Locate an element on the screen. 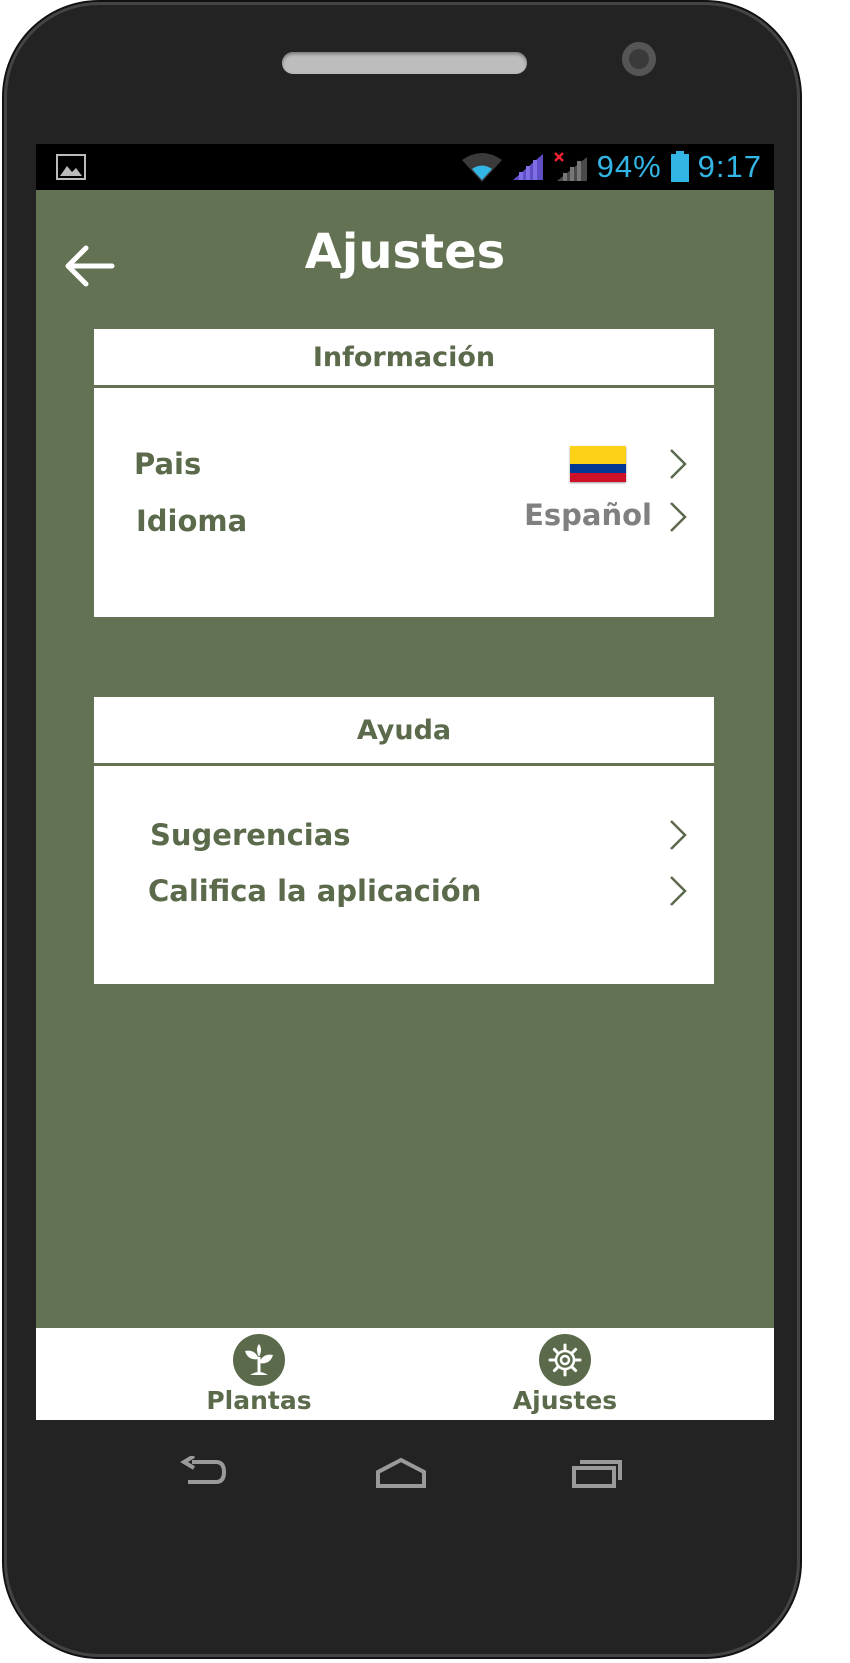 Image resolution: width=850 pixels, height=1663 pixels. back-icon is located at coordinates (203, 1473).